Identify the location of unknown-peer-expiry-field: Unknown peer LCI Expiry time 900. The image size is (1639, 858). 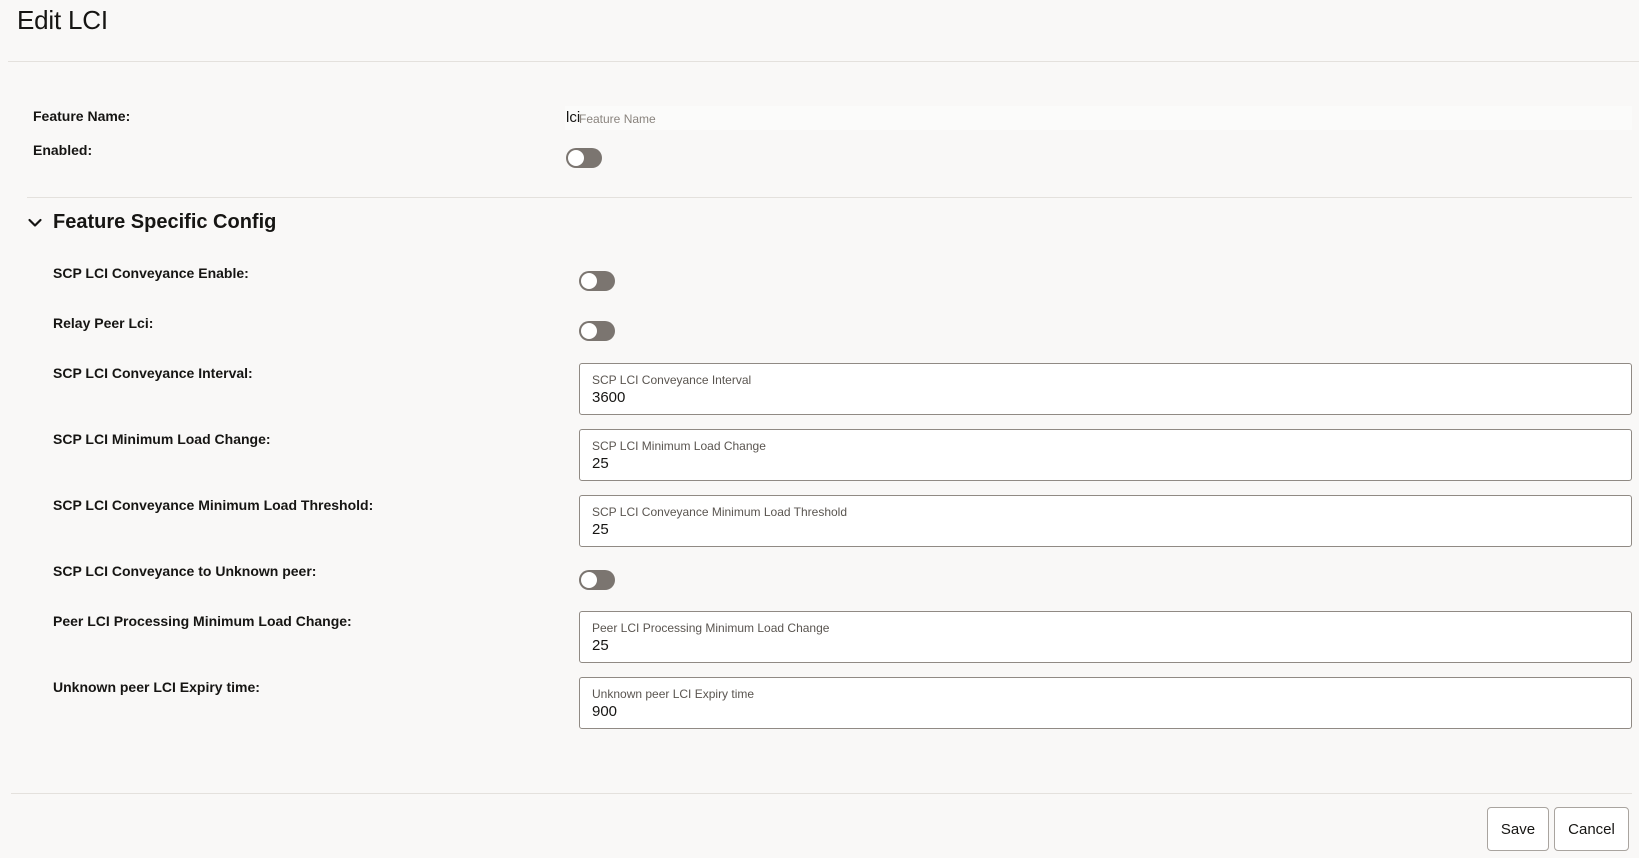
(1105, 703).